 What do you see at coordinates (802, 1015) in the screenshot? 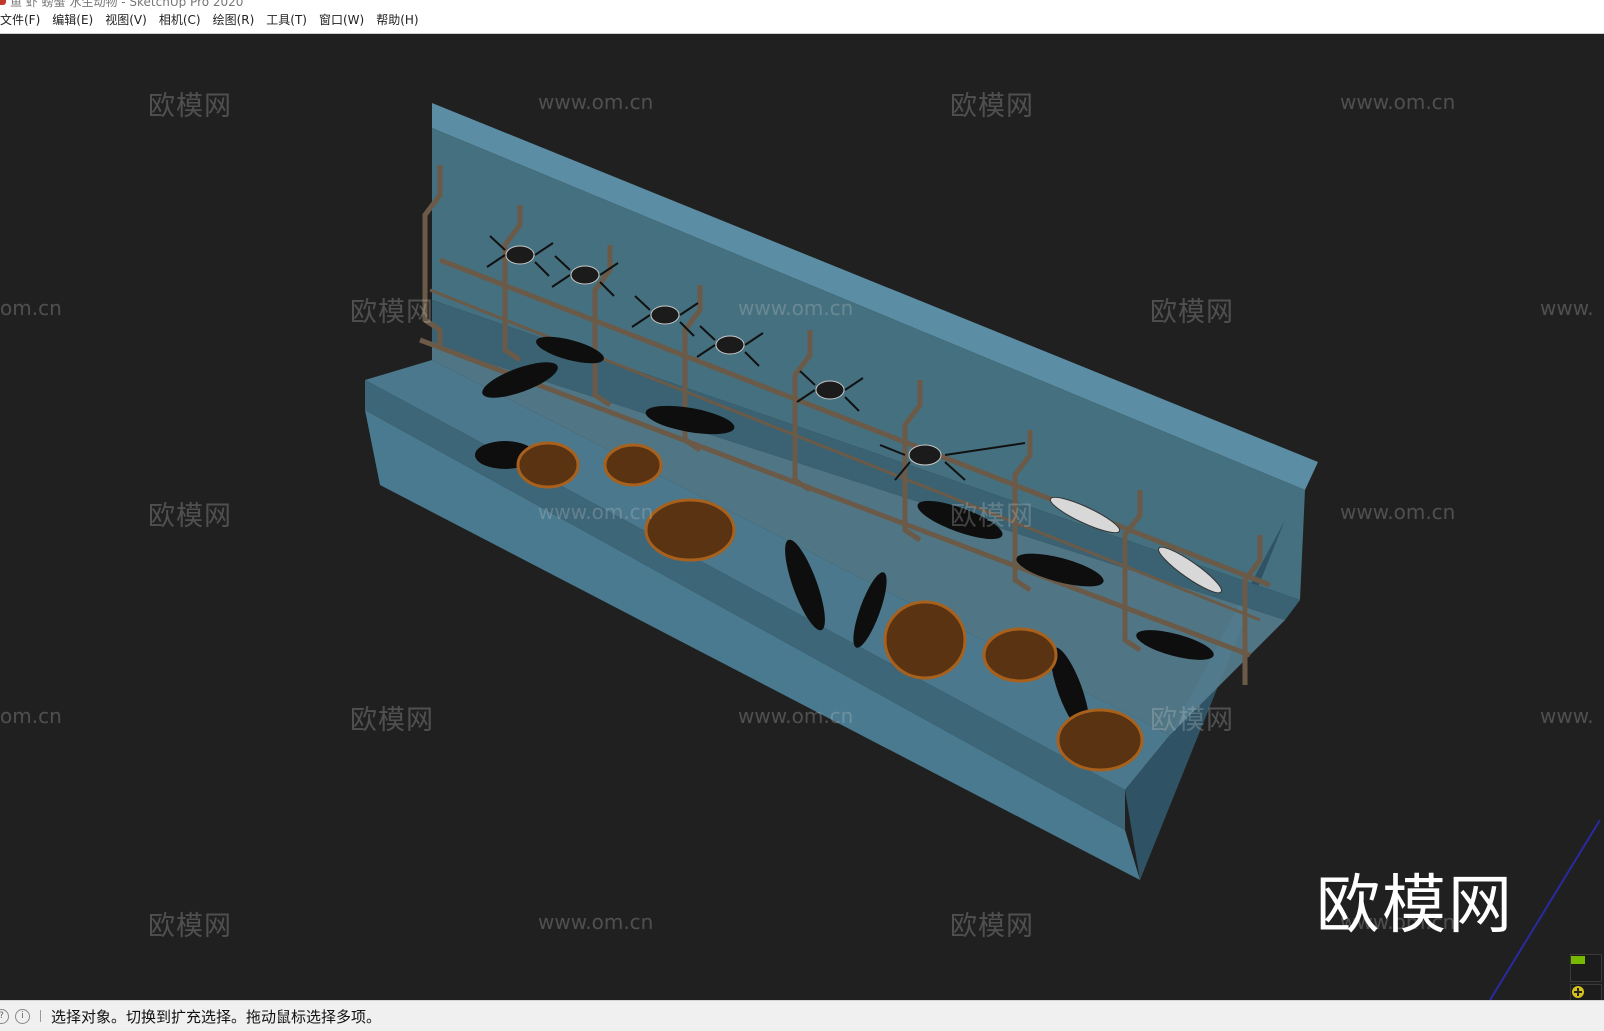
I see `status-bar: ? i 选择对象。切换到扩充选择。拖动鼠标选择多项。` at bounding box center [802, 1015].